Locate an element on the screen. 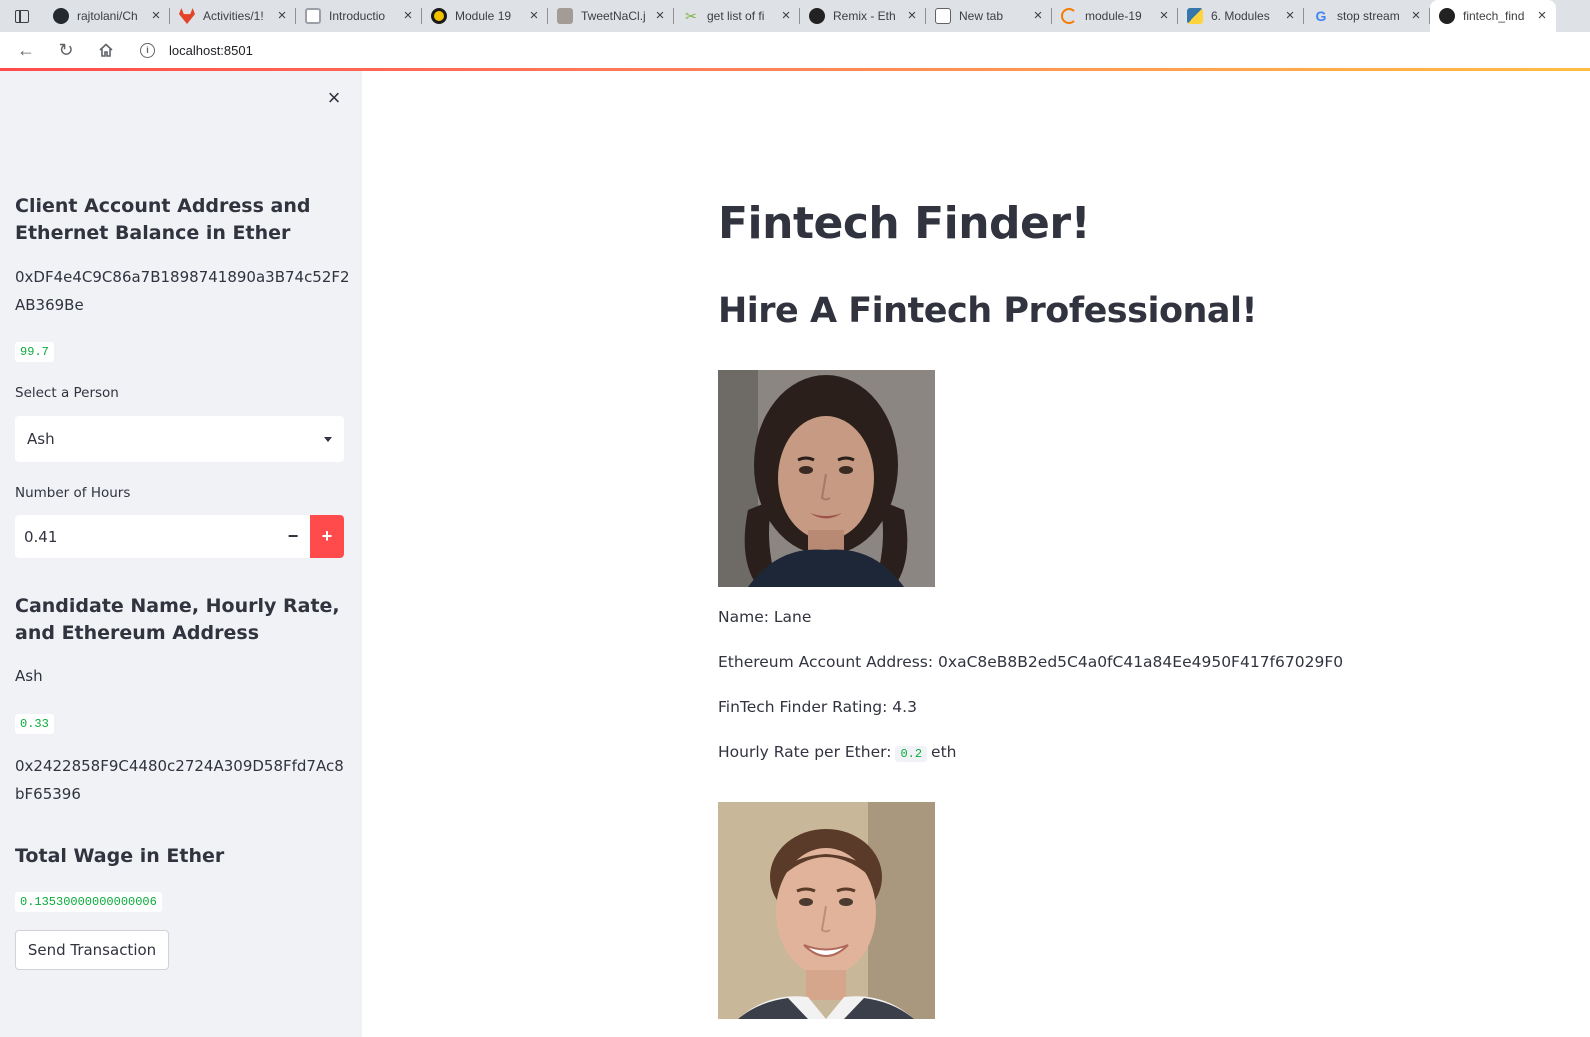 This screenshot has height=1037, width=1590. plus-icon: + is located at coordinates (327, 536).